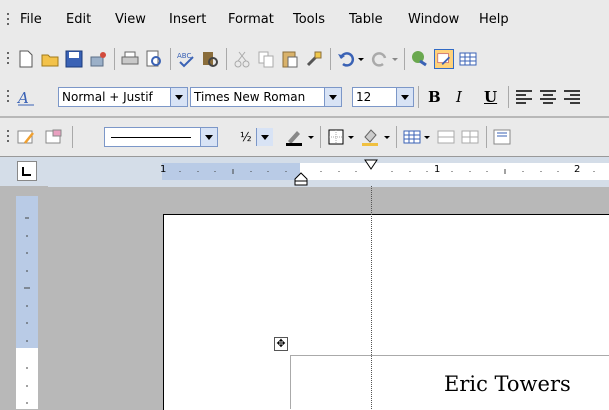  Describe the element at coordinates (459, 97) in the screenshot. I see `italic-button: I` at that location.